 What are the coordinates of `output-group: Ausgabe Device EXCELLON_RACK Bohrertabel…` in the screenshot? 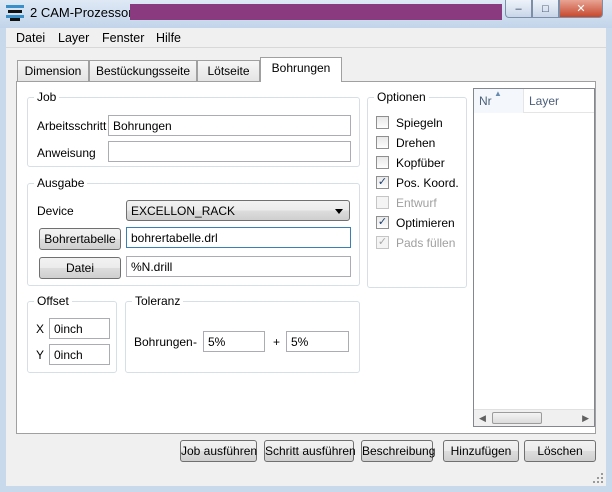 It's located at (193, 231).